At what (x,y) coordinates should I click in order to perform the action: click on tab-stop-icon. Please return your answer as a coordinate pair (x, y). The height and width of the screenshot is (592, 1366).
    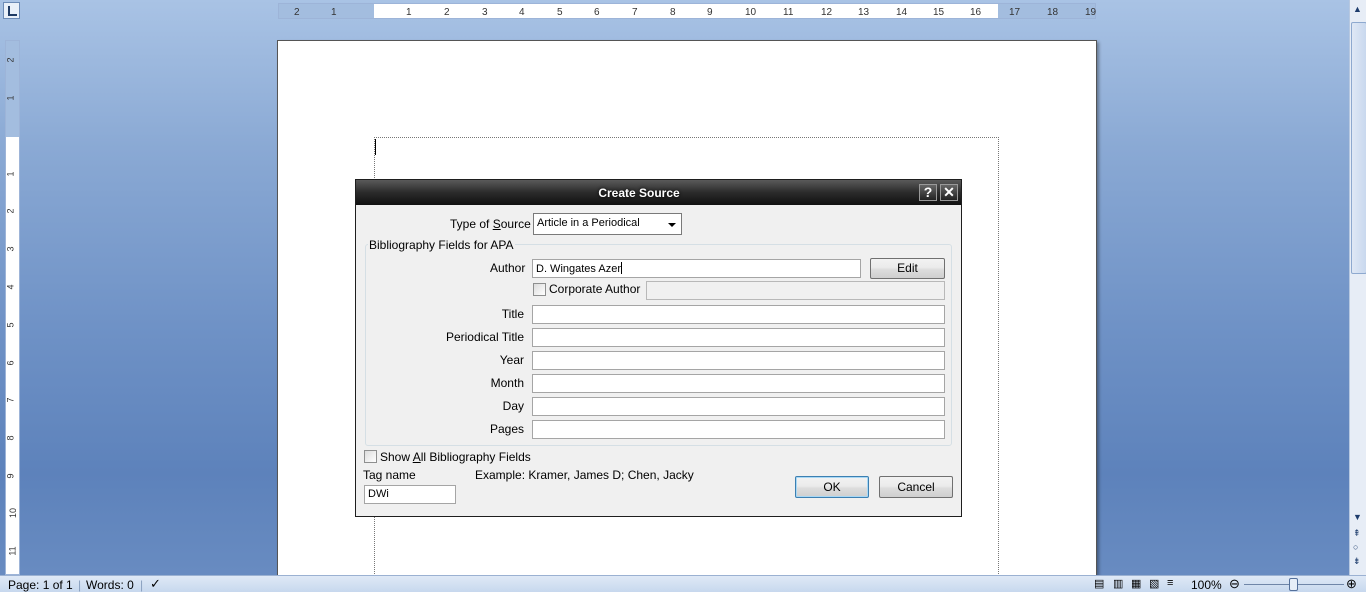
    Looking at the image, I should click on (12, 11).